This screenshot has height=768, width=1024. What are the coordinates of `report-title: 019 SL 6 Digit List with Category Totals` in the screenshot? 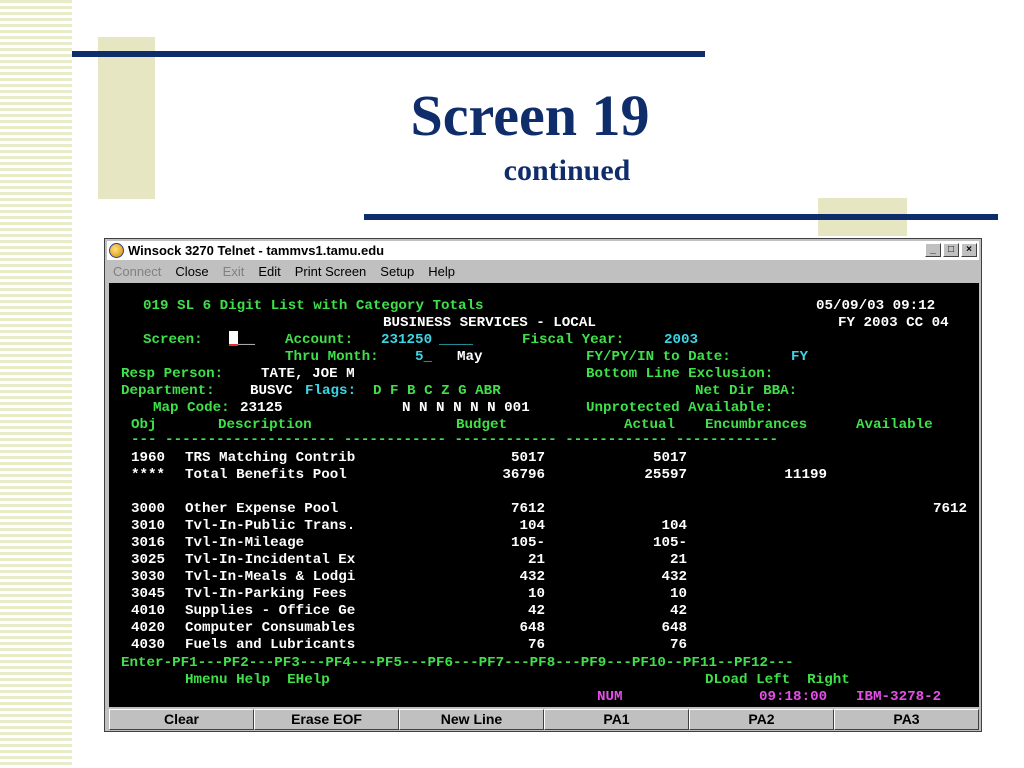 It's located at (313, 306).